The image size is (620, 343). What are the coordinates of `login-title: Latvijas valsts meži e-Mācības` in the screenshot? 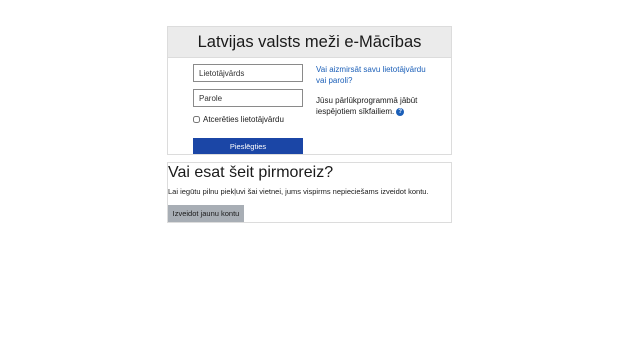 It's located at (309, 42).